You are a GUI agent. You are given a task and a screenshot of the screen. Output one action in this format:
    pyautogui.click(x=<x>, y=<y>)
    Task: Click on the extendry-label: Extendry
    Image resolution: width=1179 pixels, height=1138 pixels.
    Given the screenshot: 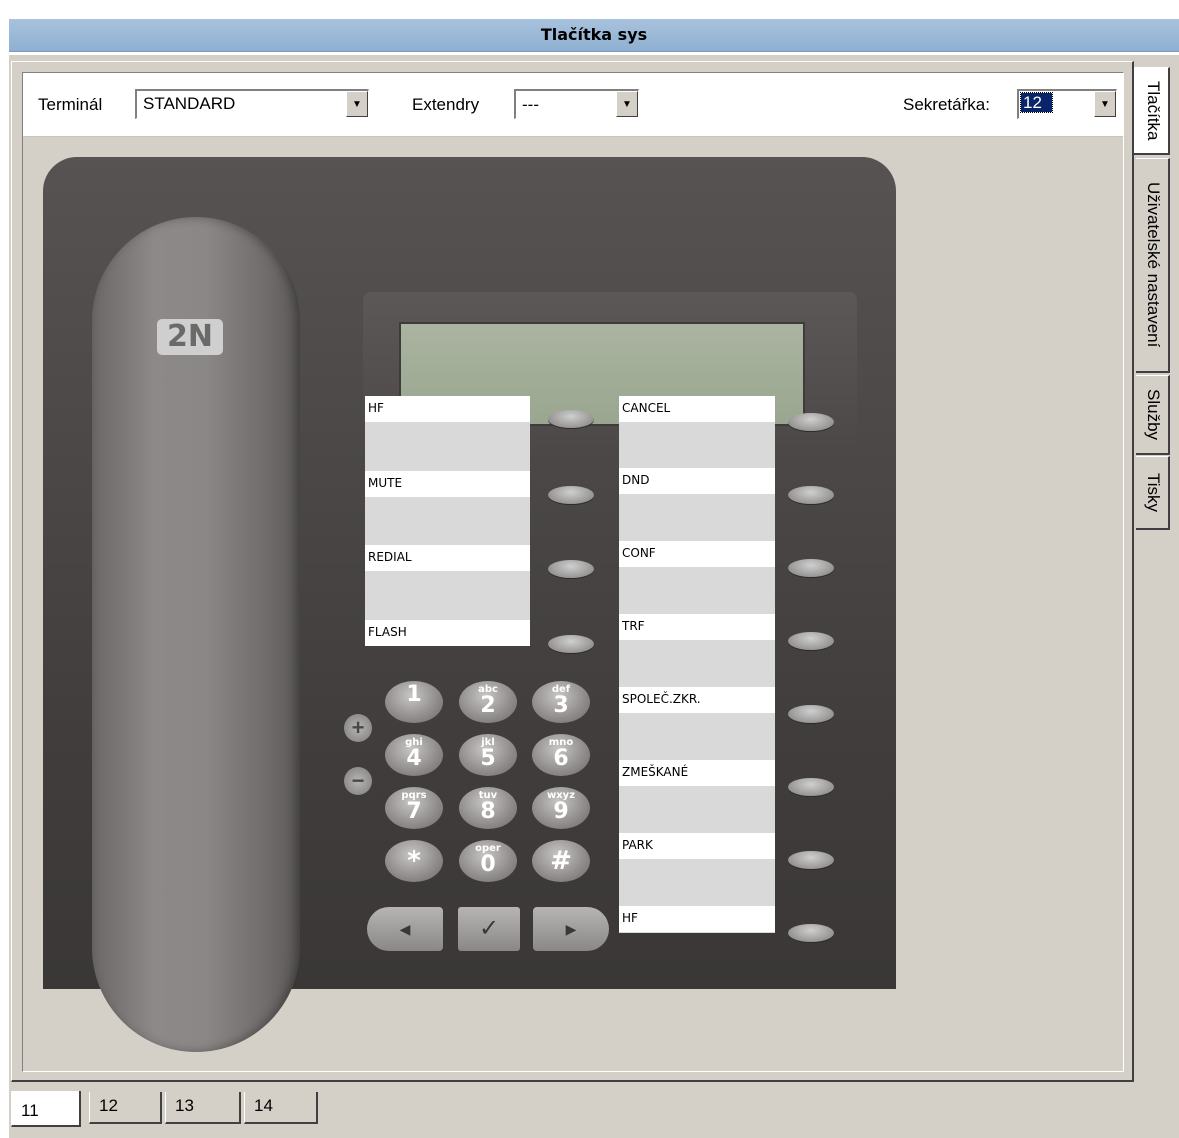 What is the action you would take?
    pyautogui.click(x=446, y=104)
    